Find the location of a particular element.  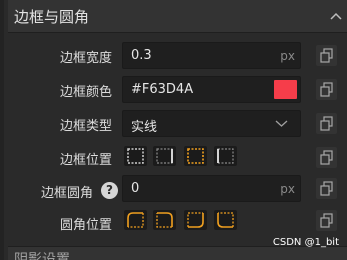

corner-bottom-left-icon is located at coordinates (225, 220).